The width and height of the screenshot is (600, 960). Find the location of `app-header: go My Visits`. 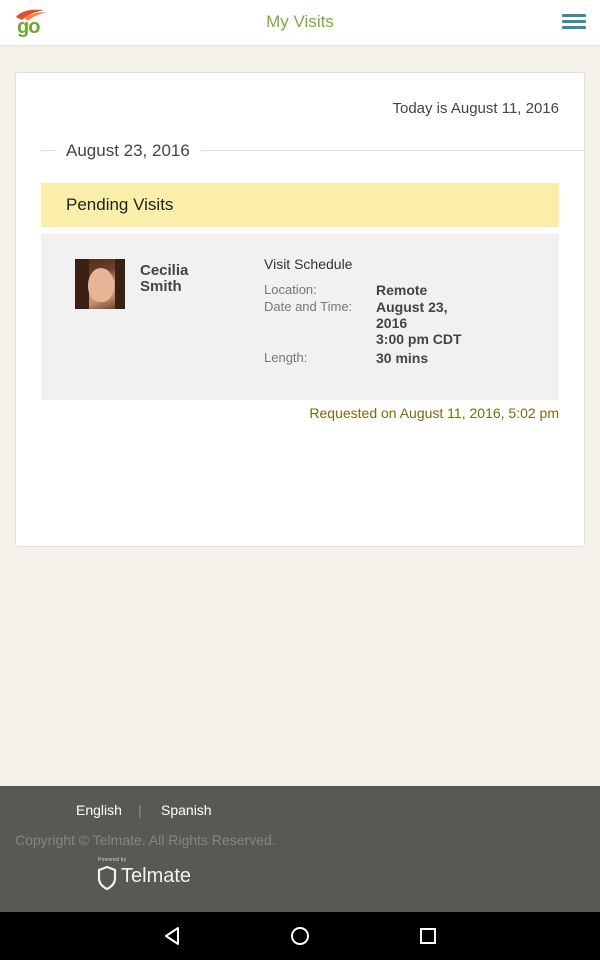

app-header: go My Visits is located at coordinates (300, 23).